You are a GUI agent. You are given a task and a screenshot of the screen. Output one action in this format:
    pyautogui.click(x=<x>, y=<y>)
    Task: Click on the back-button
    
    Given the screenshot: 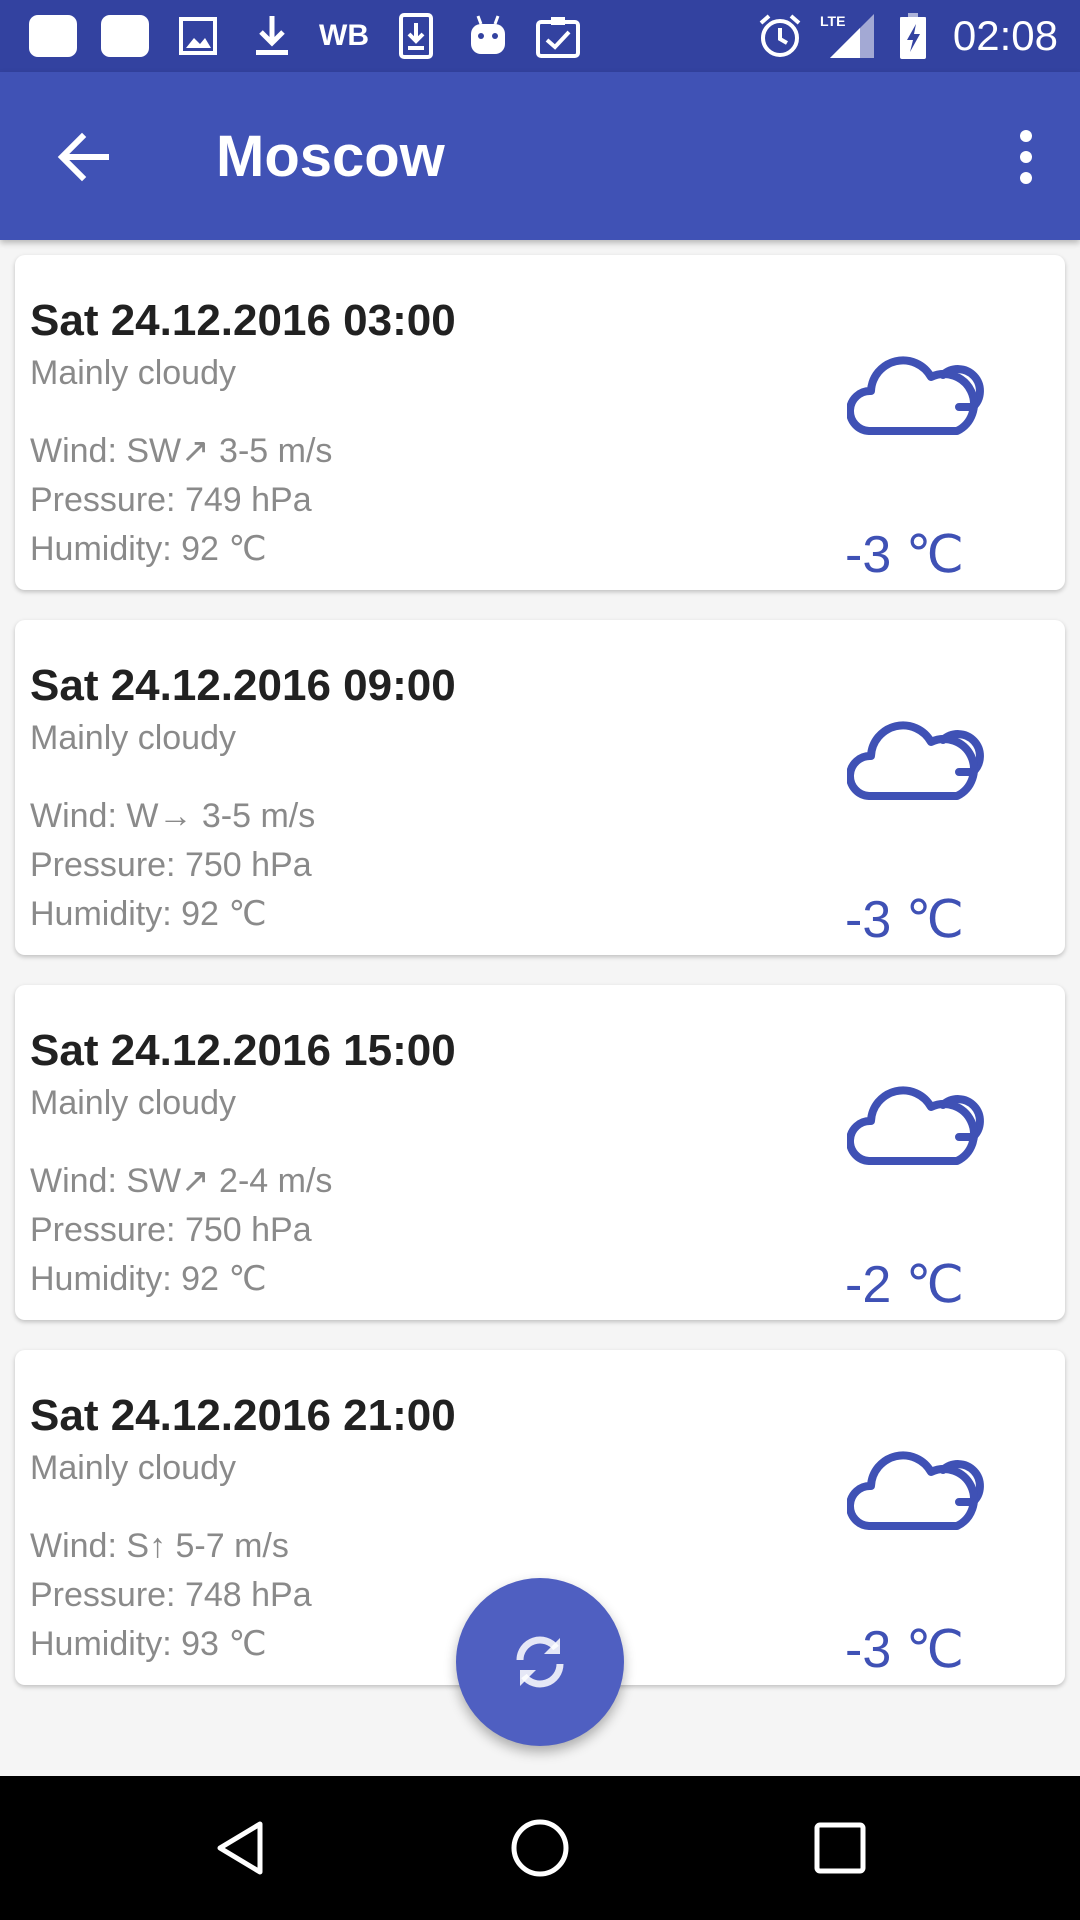 What is the action you would take?
    pyautogui.click(x=85, y=157)
    